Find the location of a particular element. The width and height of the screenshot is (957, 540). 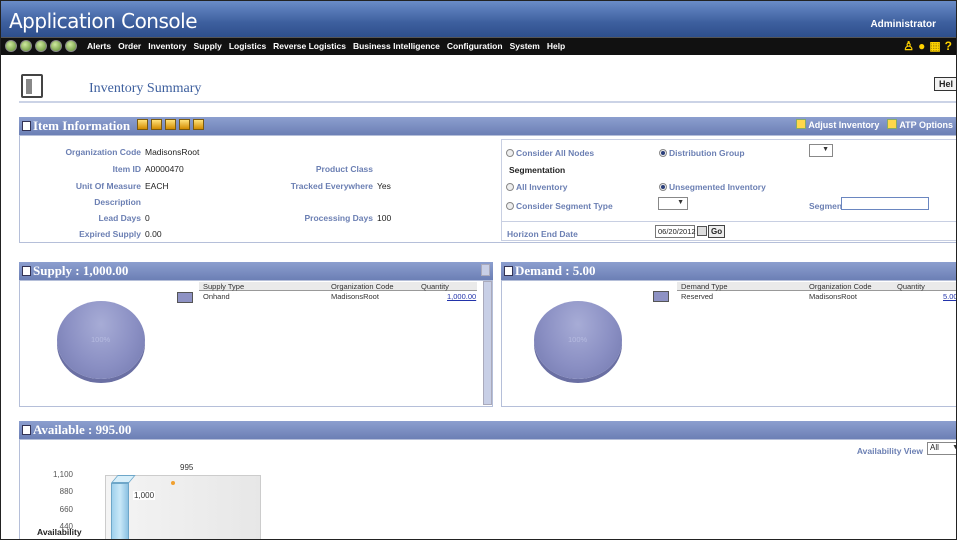

menu-logistics: Logistics is located at coordinates (247, 46).